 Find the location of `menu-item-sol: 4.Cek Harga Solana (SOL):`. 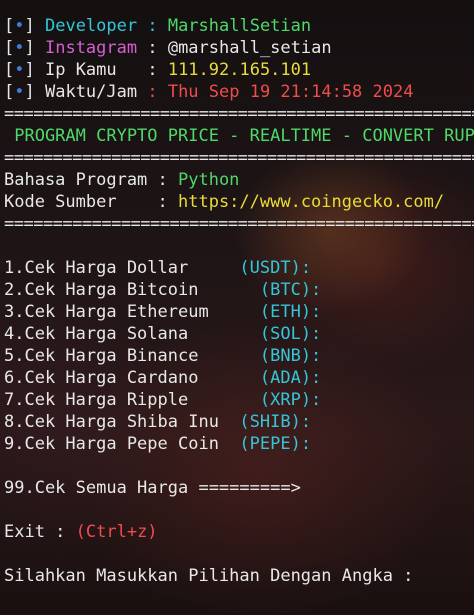

menu-item-sol: 4.Cek Harga Solana (SOL): is located at coordinates (239, 334).